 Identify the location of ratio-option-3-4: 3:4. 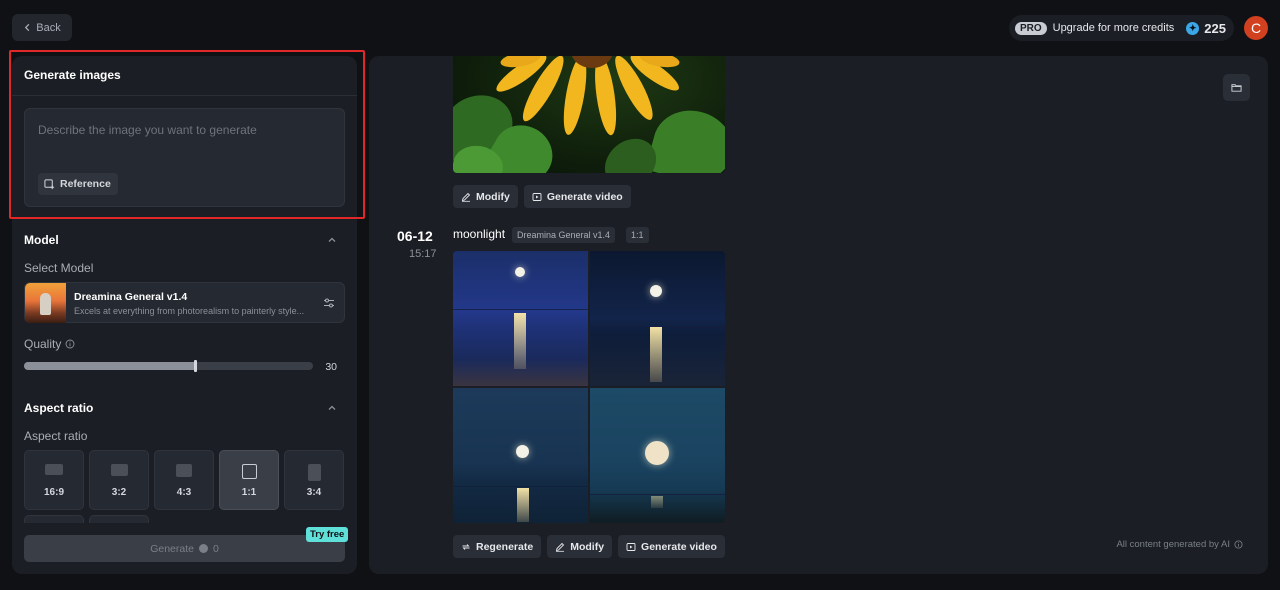
(314, 480).